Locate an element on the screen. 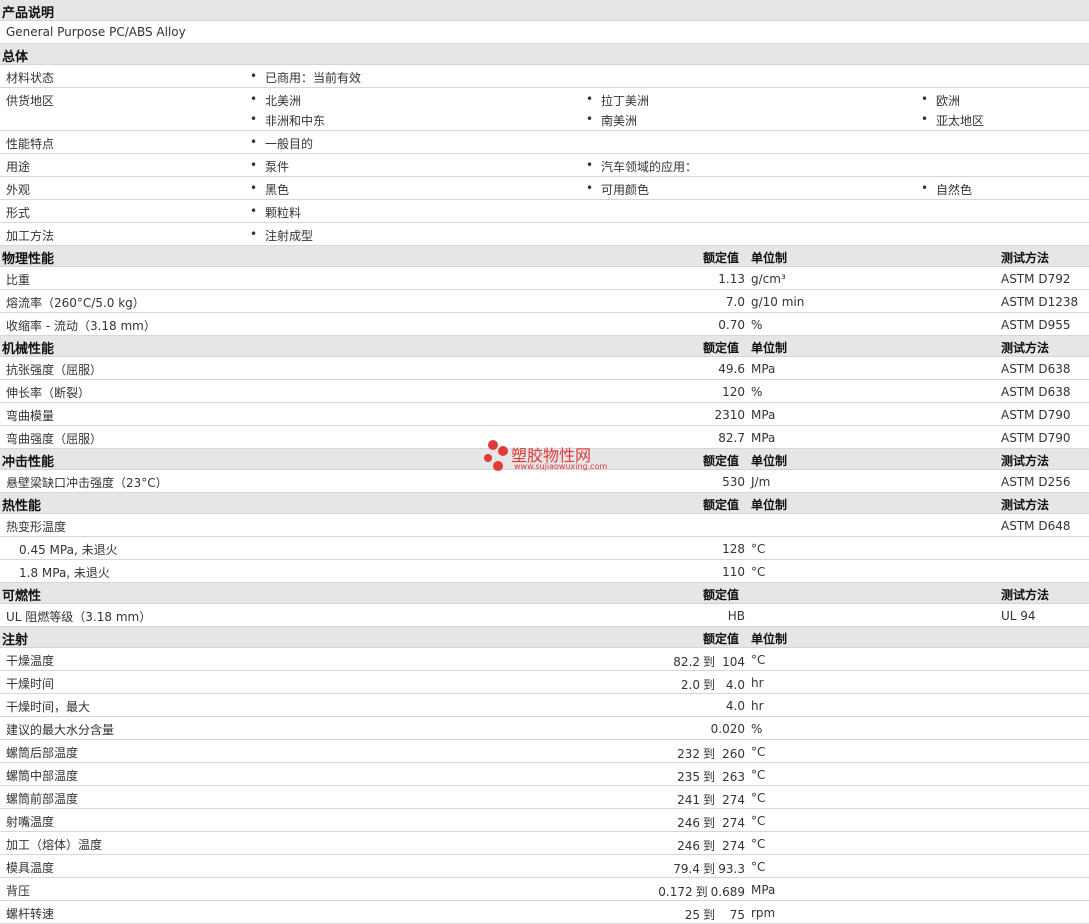 The width and height of the screenshot is (1089, 924). injection-row: 螺杆转速 25 到 75 rpm is located at coordinates (544, 912).